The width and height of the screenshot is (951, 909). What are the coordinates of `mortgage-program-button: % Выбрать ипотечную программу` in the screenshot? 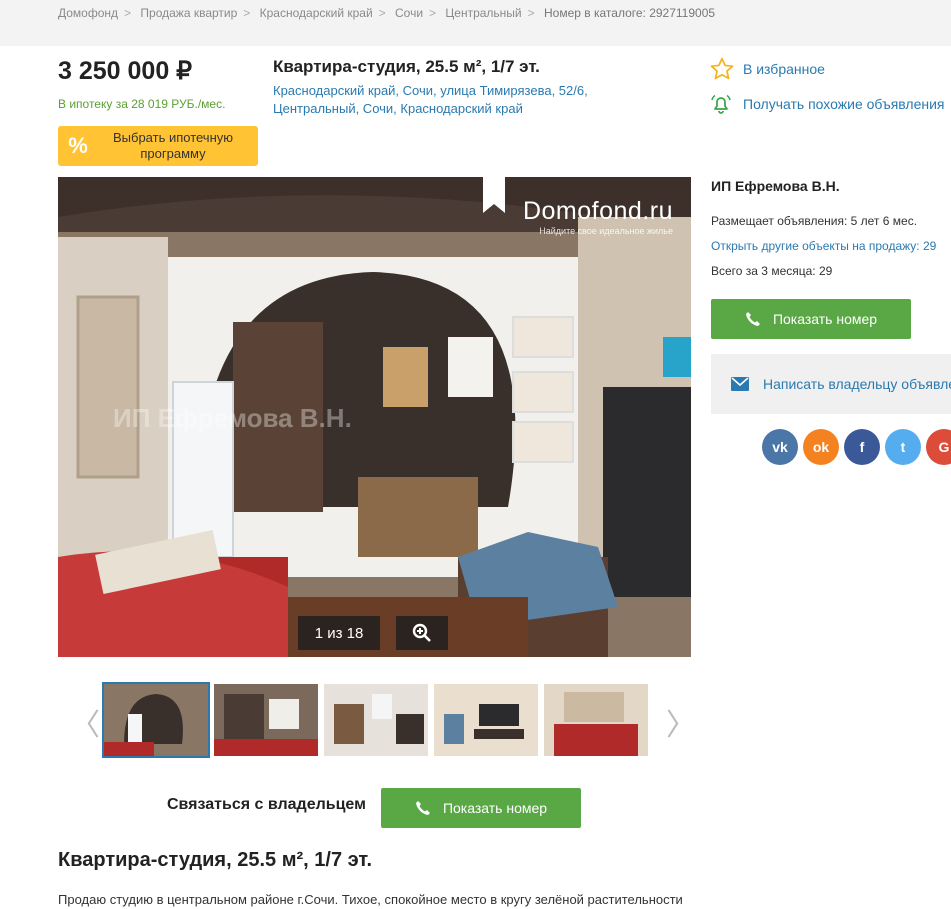 It's located at (158, 146).